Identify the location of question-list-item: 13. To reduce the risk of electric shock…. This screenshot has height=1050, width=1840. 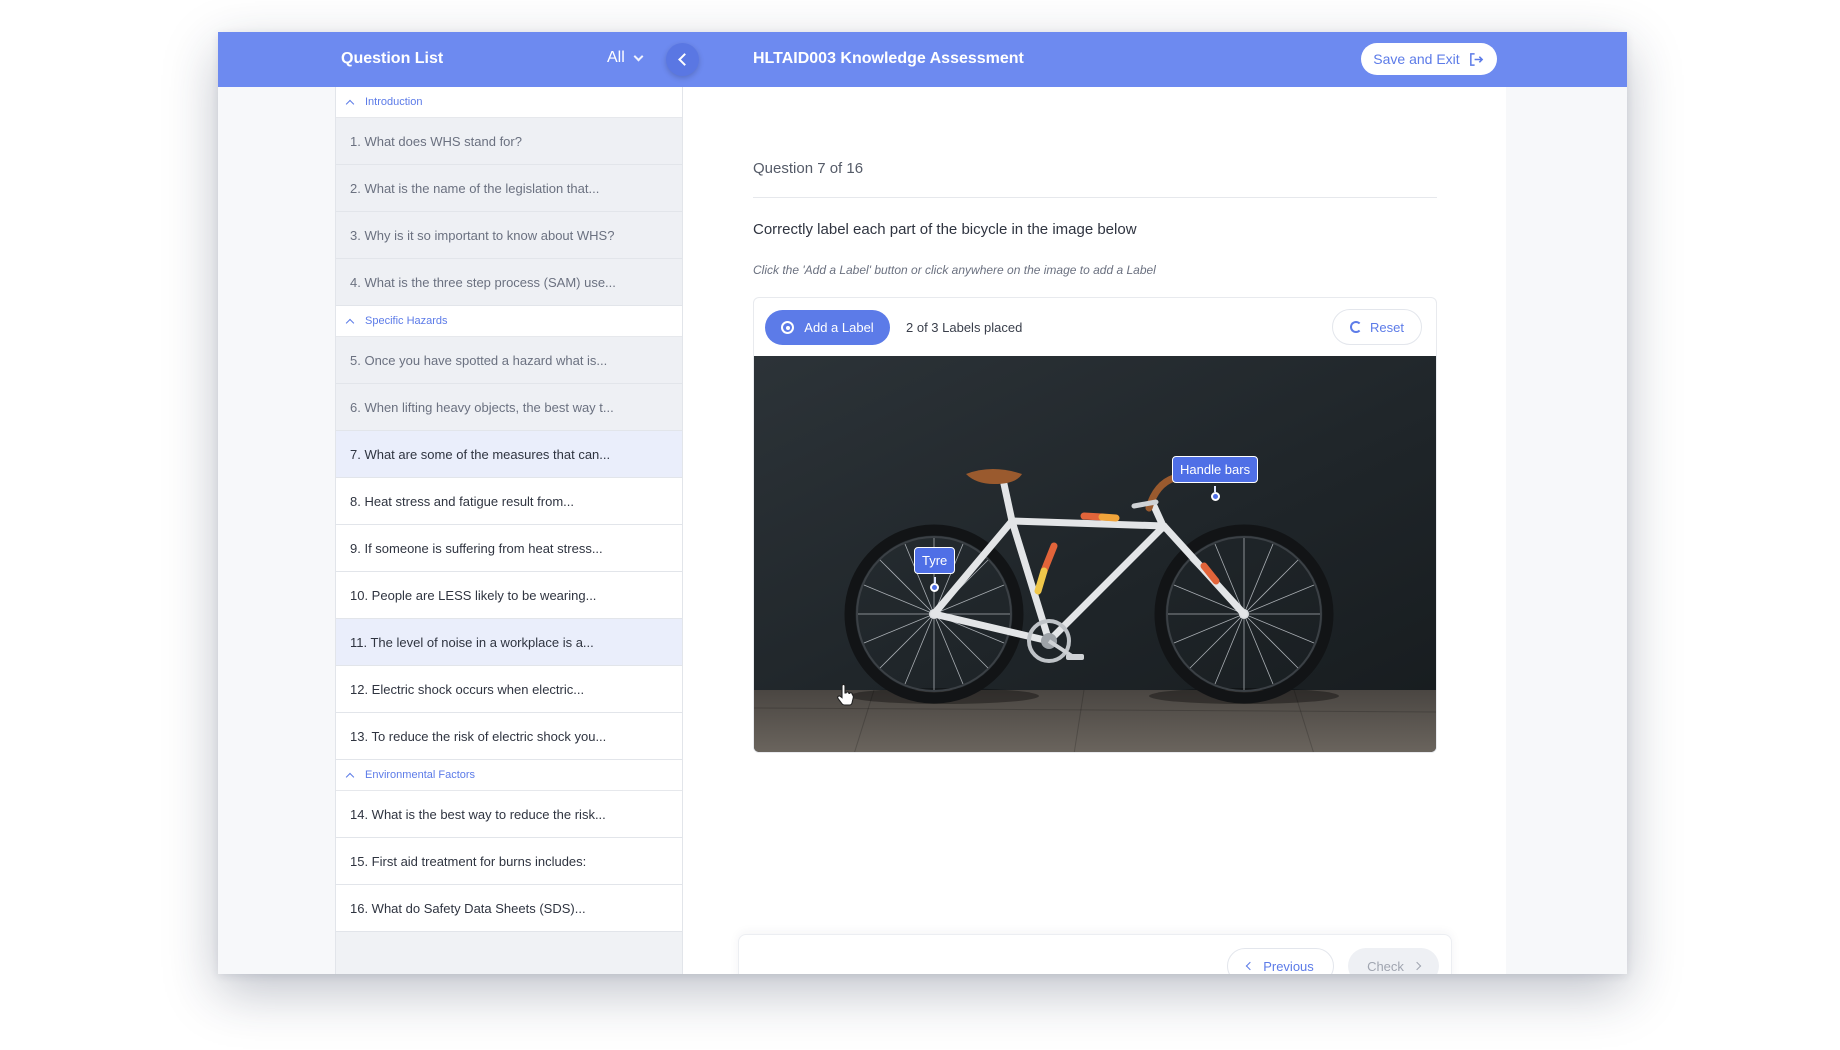
(509, 736).